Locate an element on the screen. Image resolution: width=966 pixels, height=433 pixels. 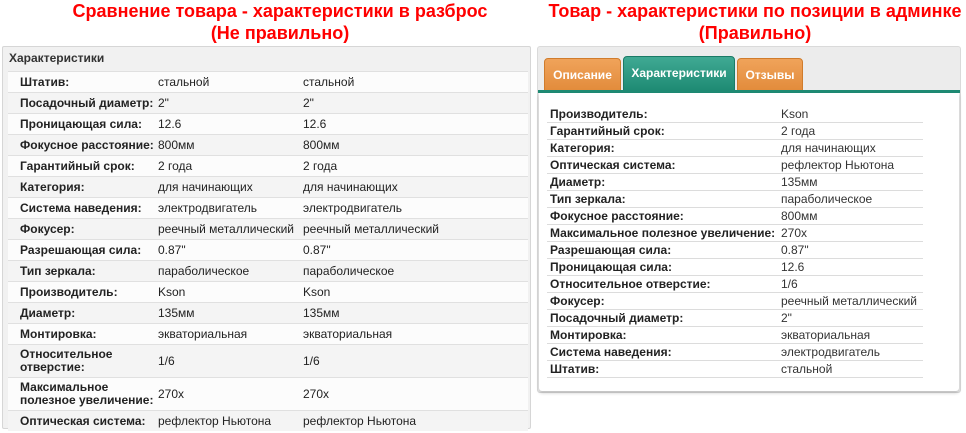
comparison-value-2: электродвигатель is located at coordinates (414, 208).